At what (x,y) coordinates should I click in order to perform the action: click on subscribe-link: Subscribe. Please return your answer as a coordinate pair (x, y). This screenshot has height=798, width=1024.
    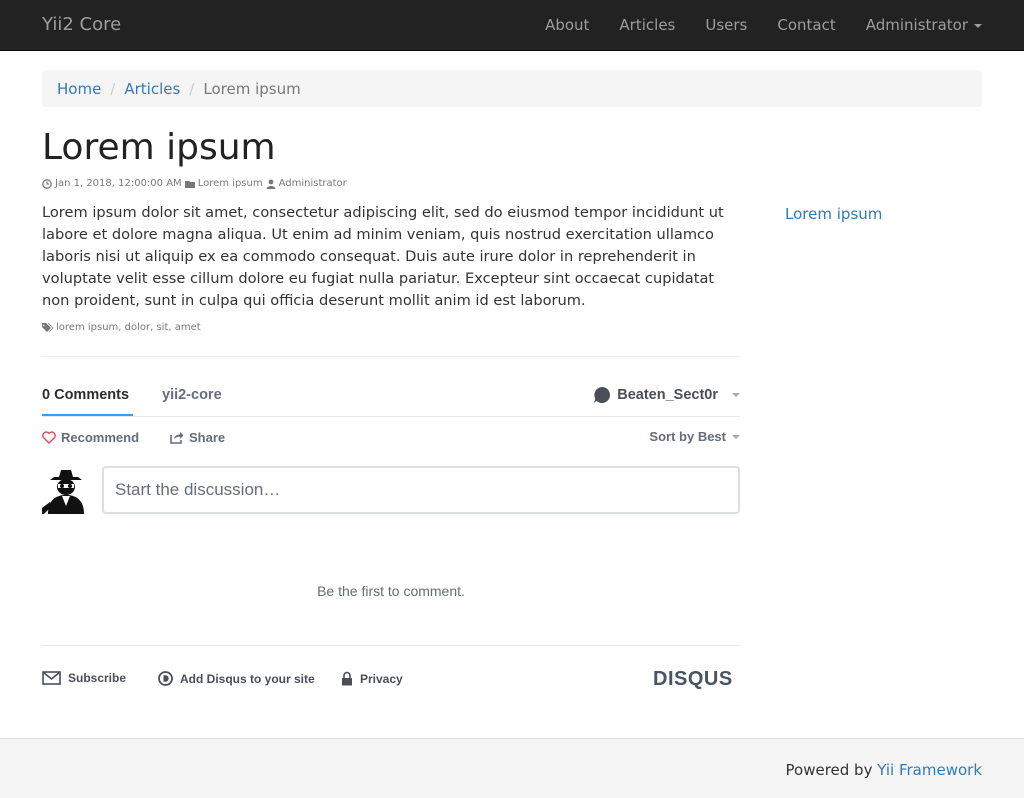
    Looking at the image, I should click on (84, 678).